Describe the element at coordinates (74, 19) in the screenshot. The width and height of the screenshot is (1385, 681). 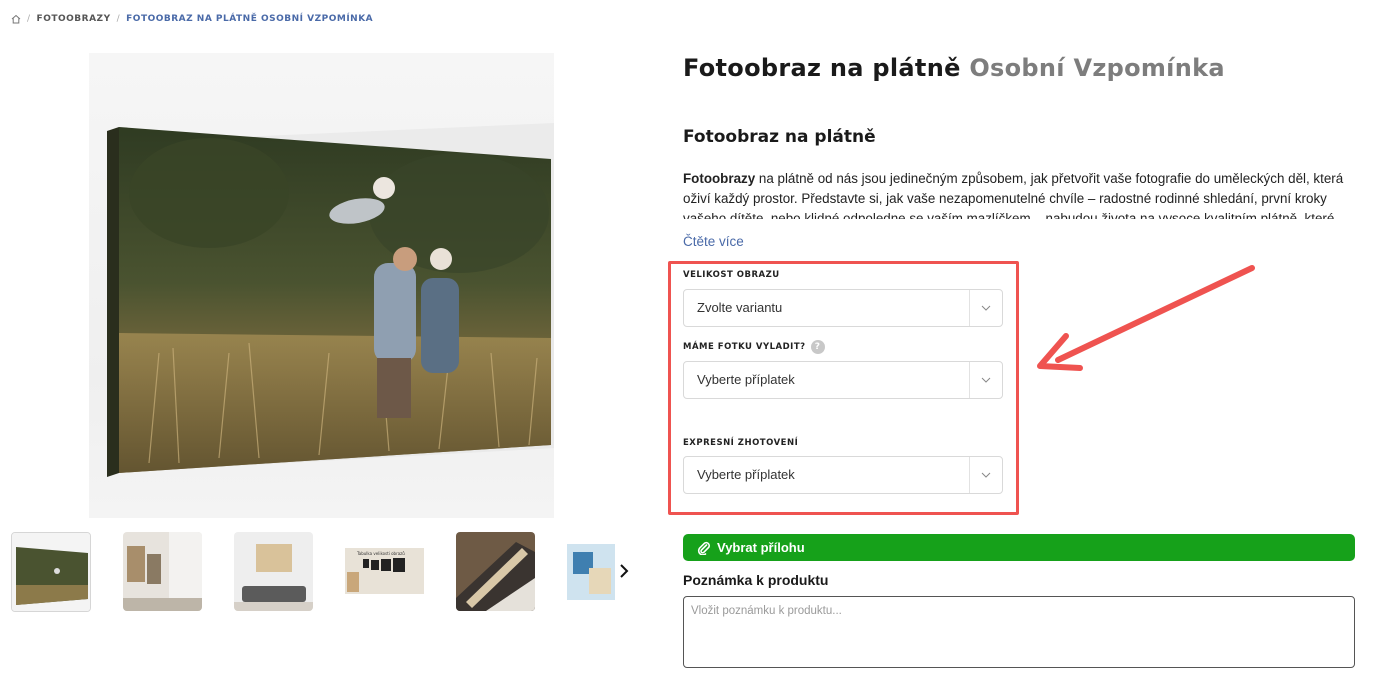
I see `breadcrumb-item-fotoobrazy: FOTOOBRAZY` at that location.